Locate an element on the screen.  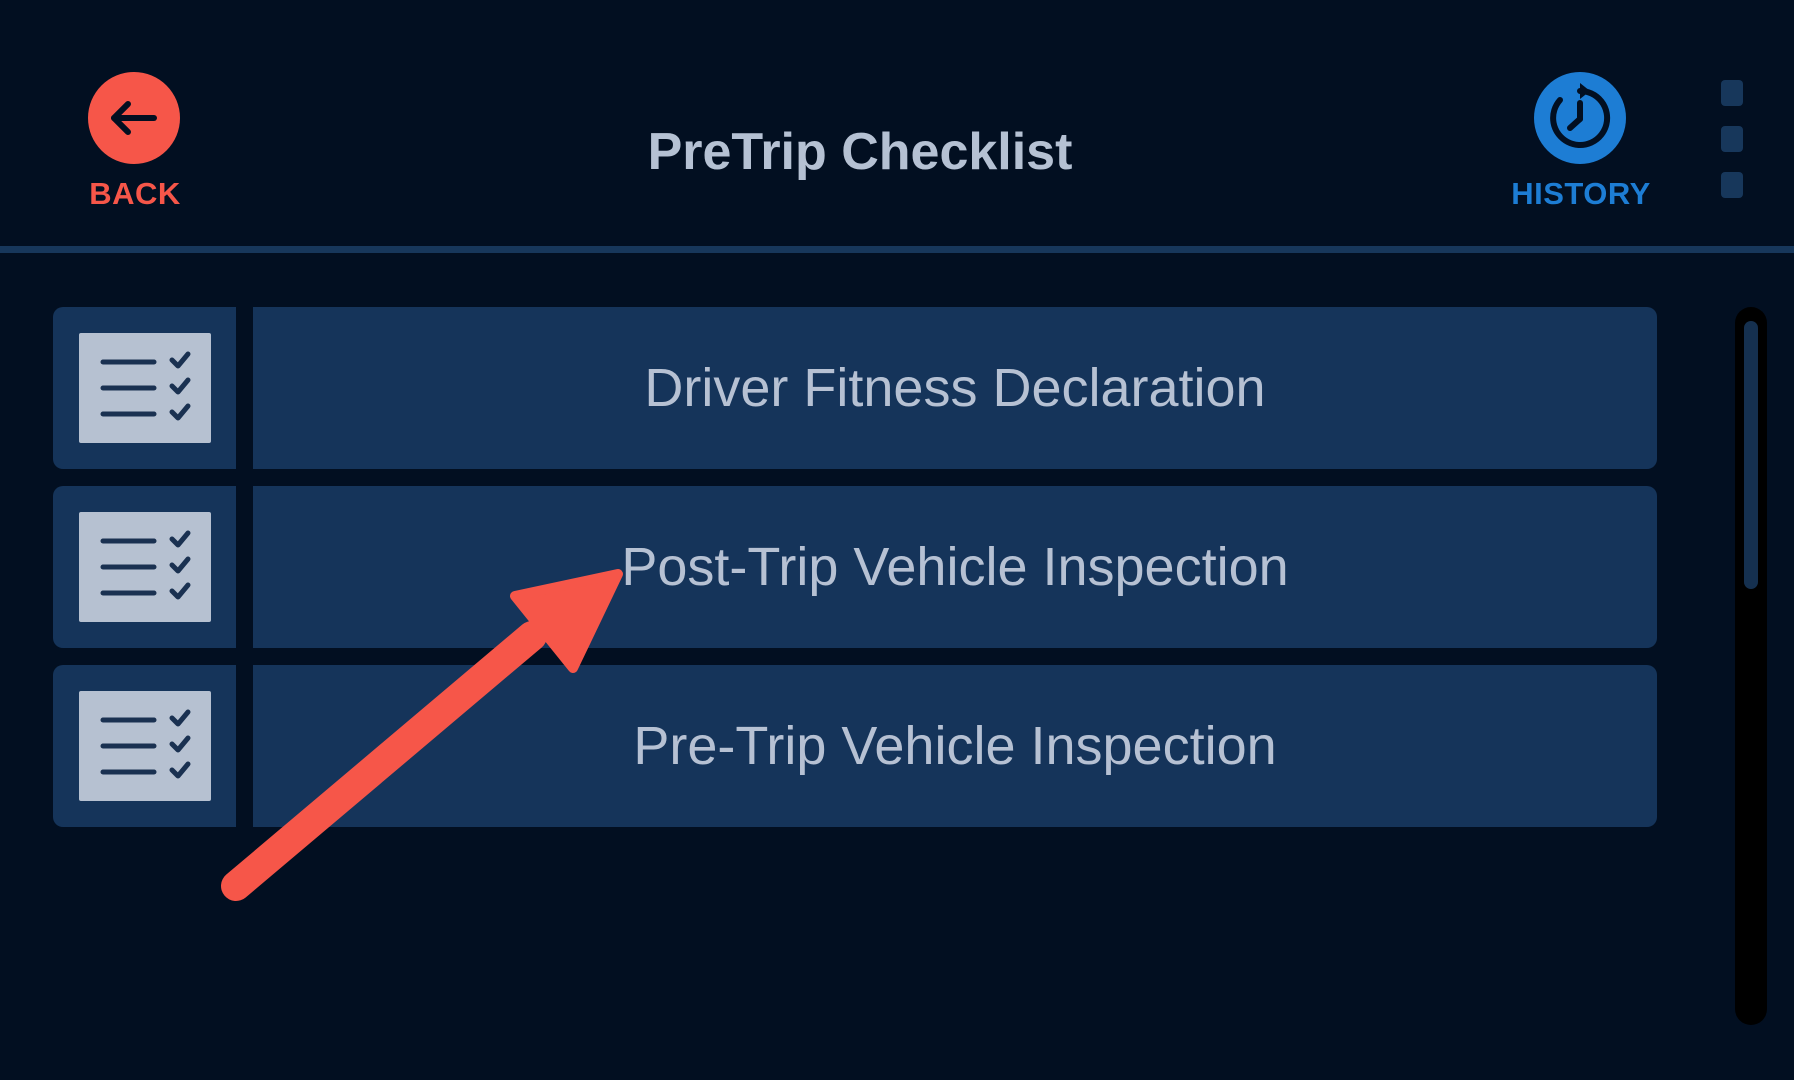
scrollbar-thumb is located at coordinates (1751, 455).